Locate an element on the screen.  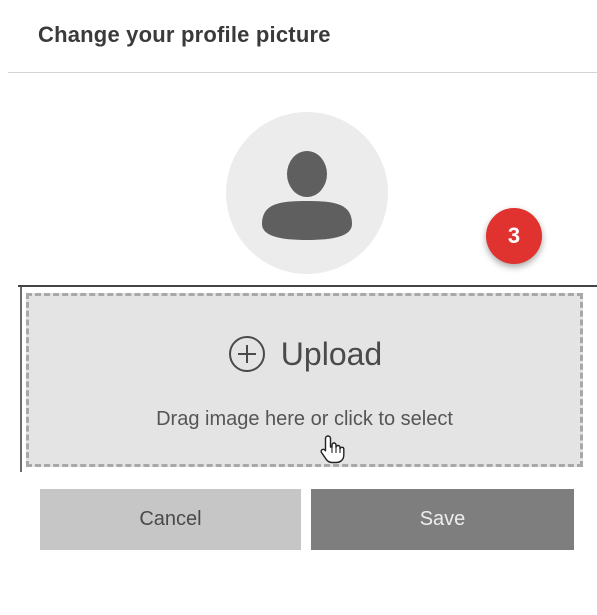
upload-label: Upload is located at coordinates (331, 353).